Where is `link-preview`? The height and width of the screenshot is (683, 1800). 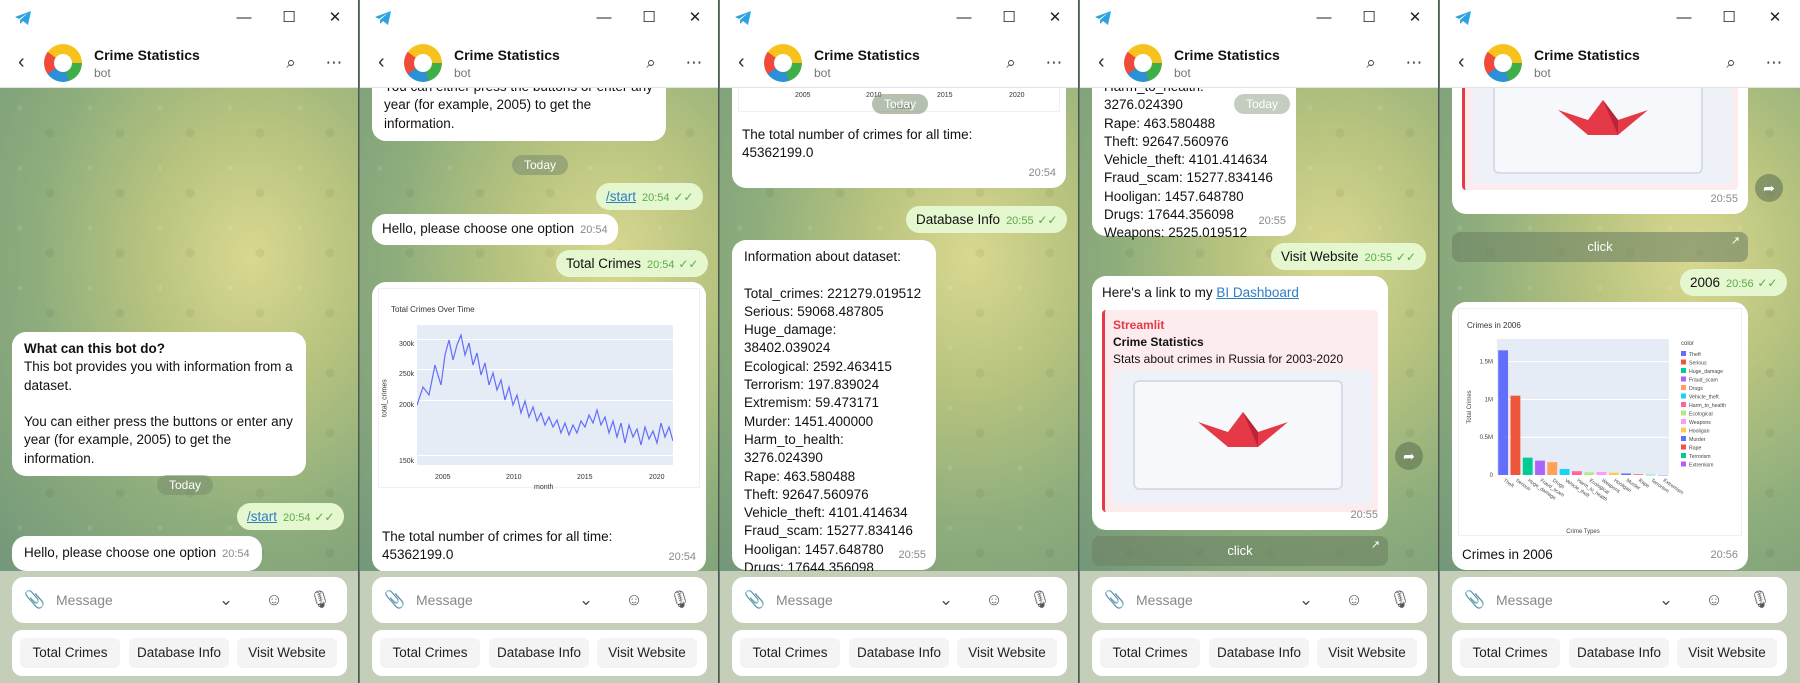 link-preview is located at coordinates (1600, 139).